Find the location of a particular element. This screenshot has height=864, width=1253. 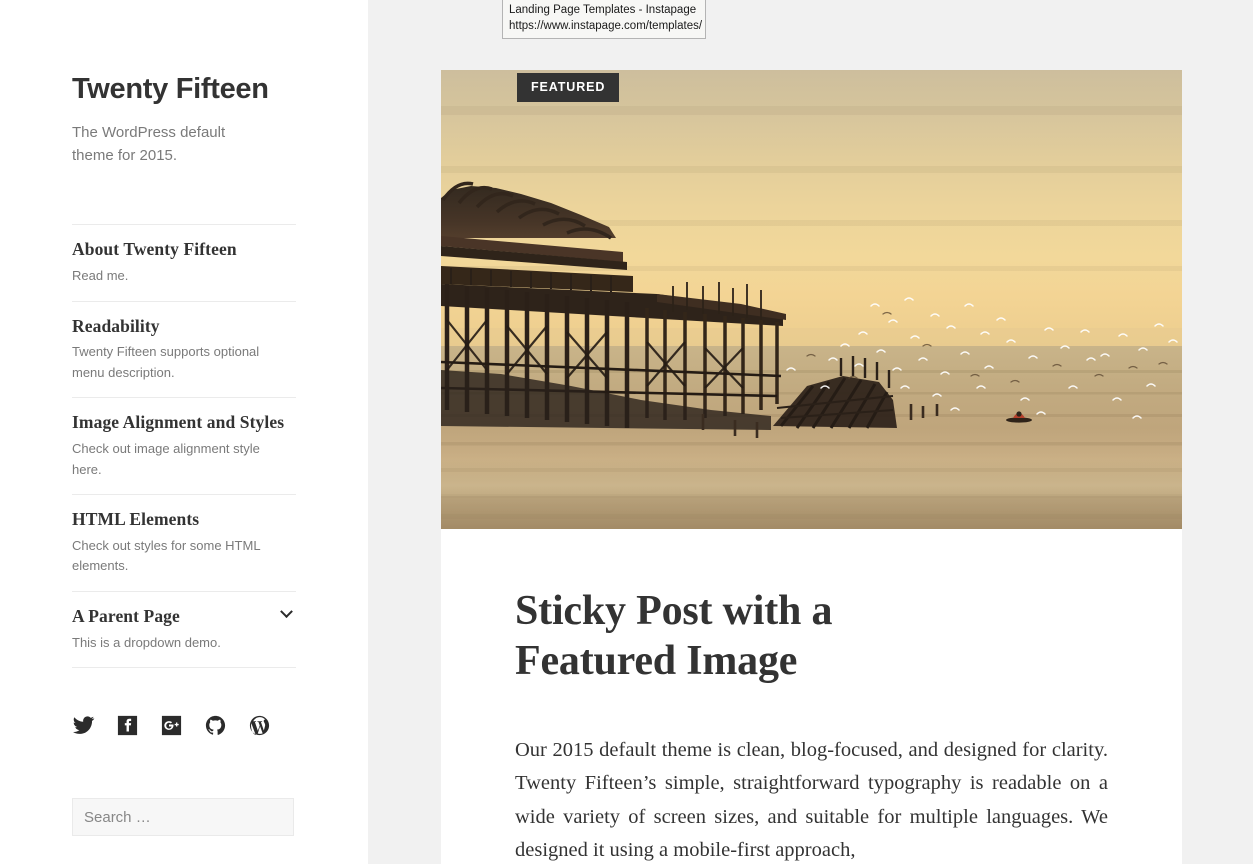

search-widget is located at coordinates (184, 817).